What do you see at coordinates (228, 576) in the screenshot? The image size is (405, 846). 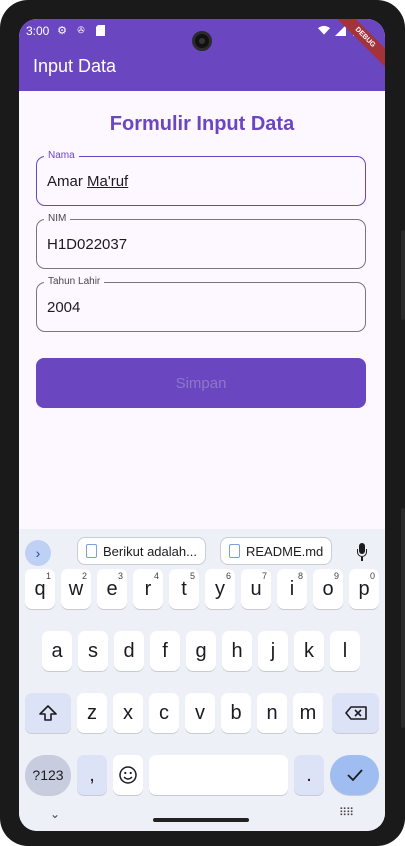 I see `key-hint-6: 6` at bounding box center [228, 576].